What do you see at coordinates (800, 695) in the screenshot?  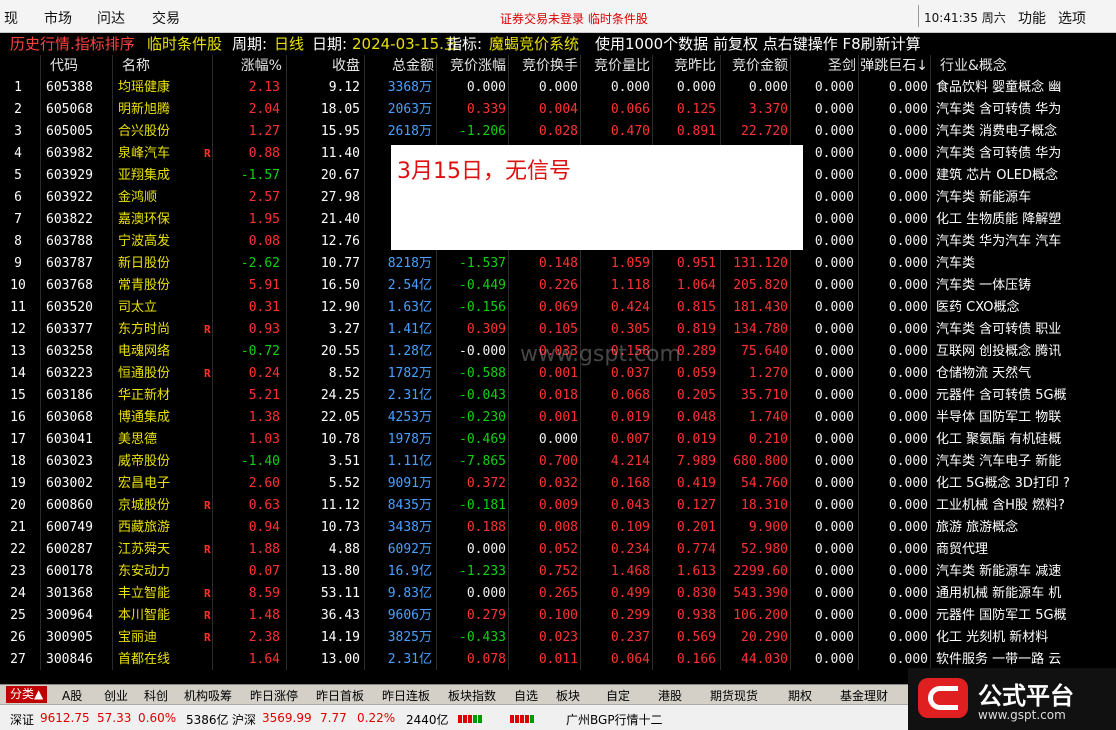 I see `tab-options: 期权` at bounding box center [800, 695].